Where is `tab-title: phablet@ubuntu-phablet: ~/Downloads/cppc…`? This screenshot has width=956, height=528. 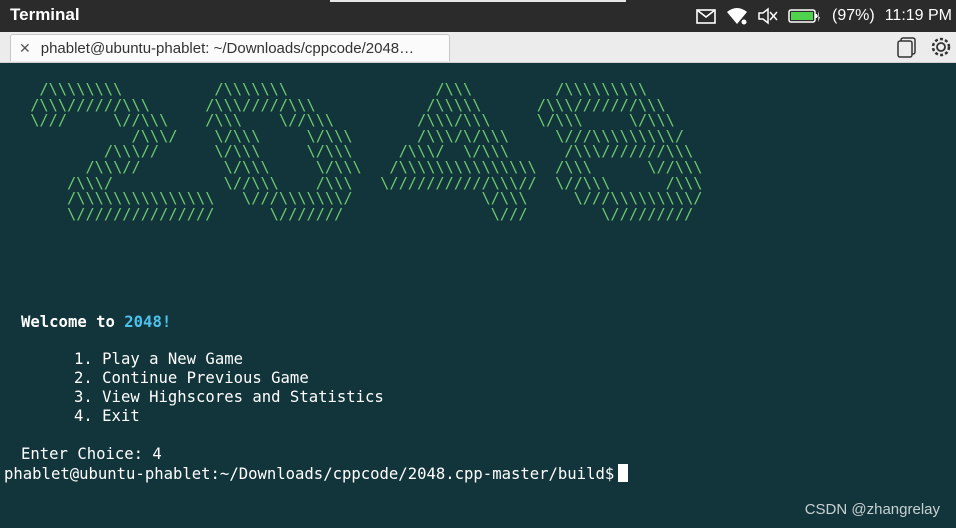 tab-title: phablet@ubuntu-phablet: ~/Downloads/cppc… is located at coordinates (227, 48).